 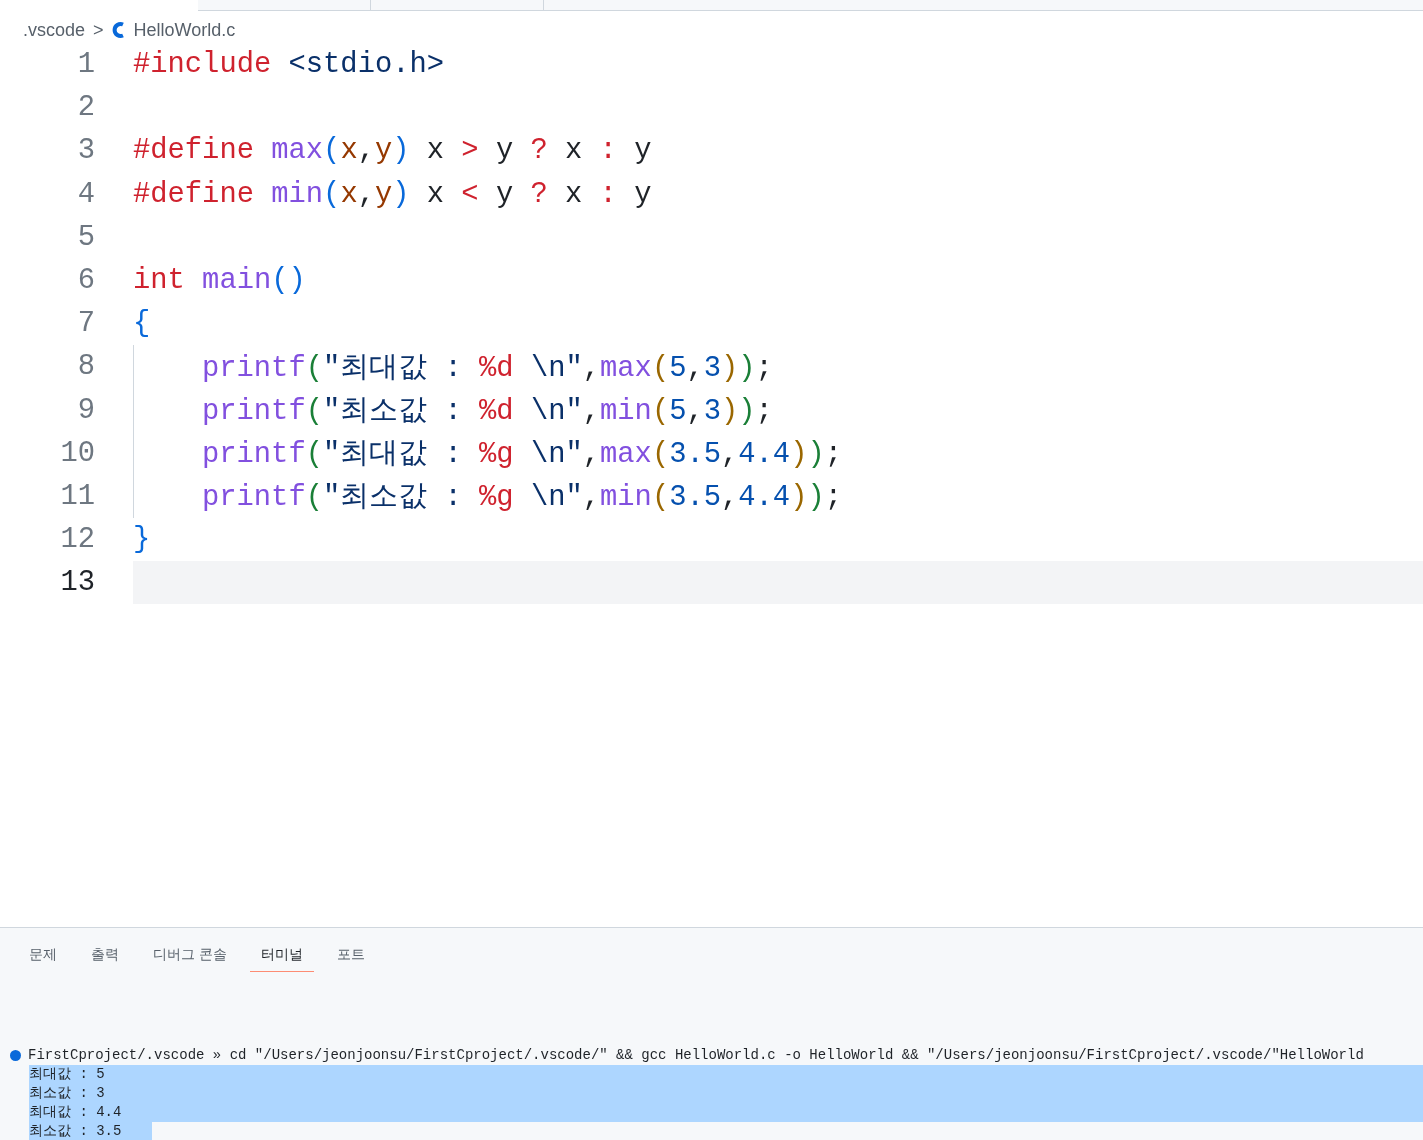 I want to click on code-line: #define max(x,y) x > y ? x : y, so click(x=392, y=151).